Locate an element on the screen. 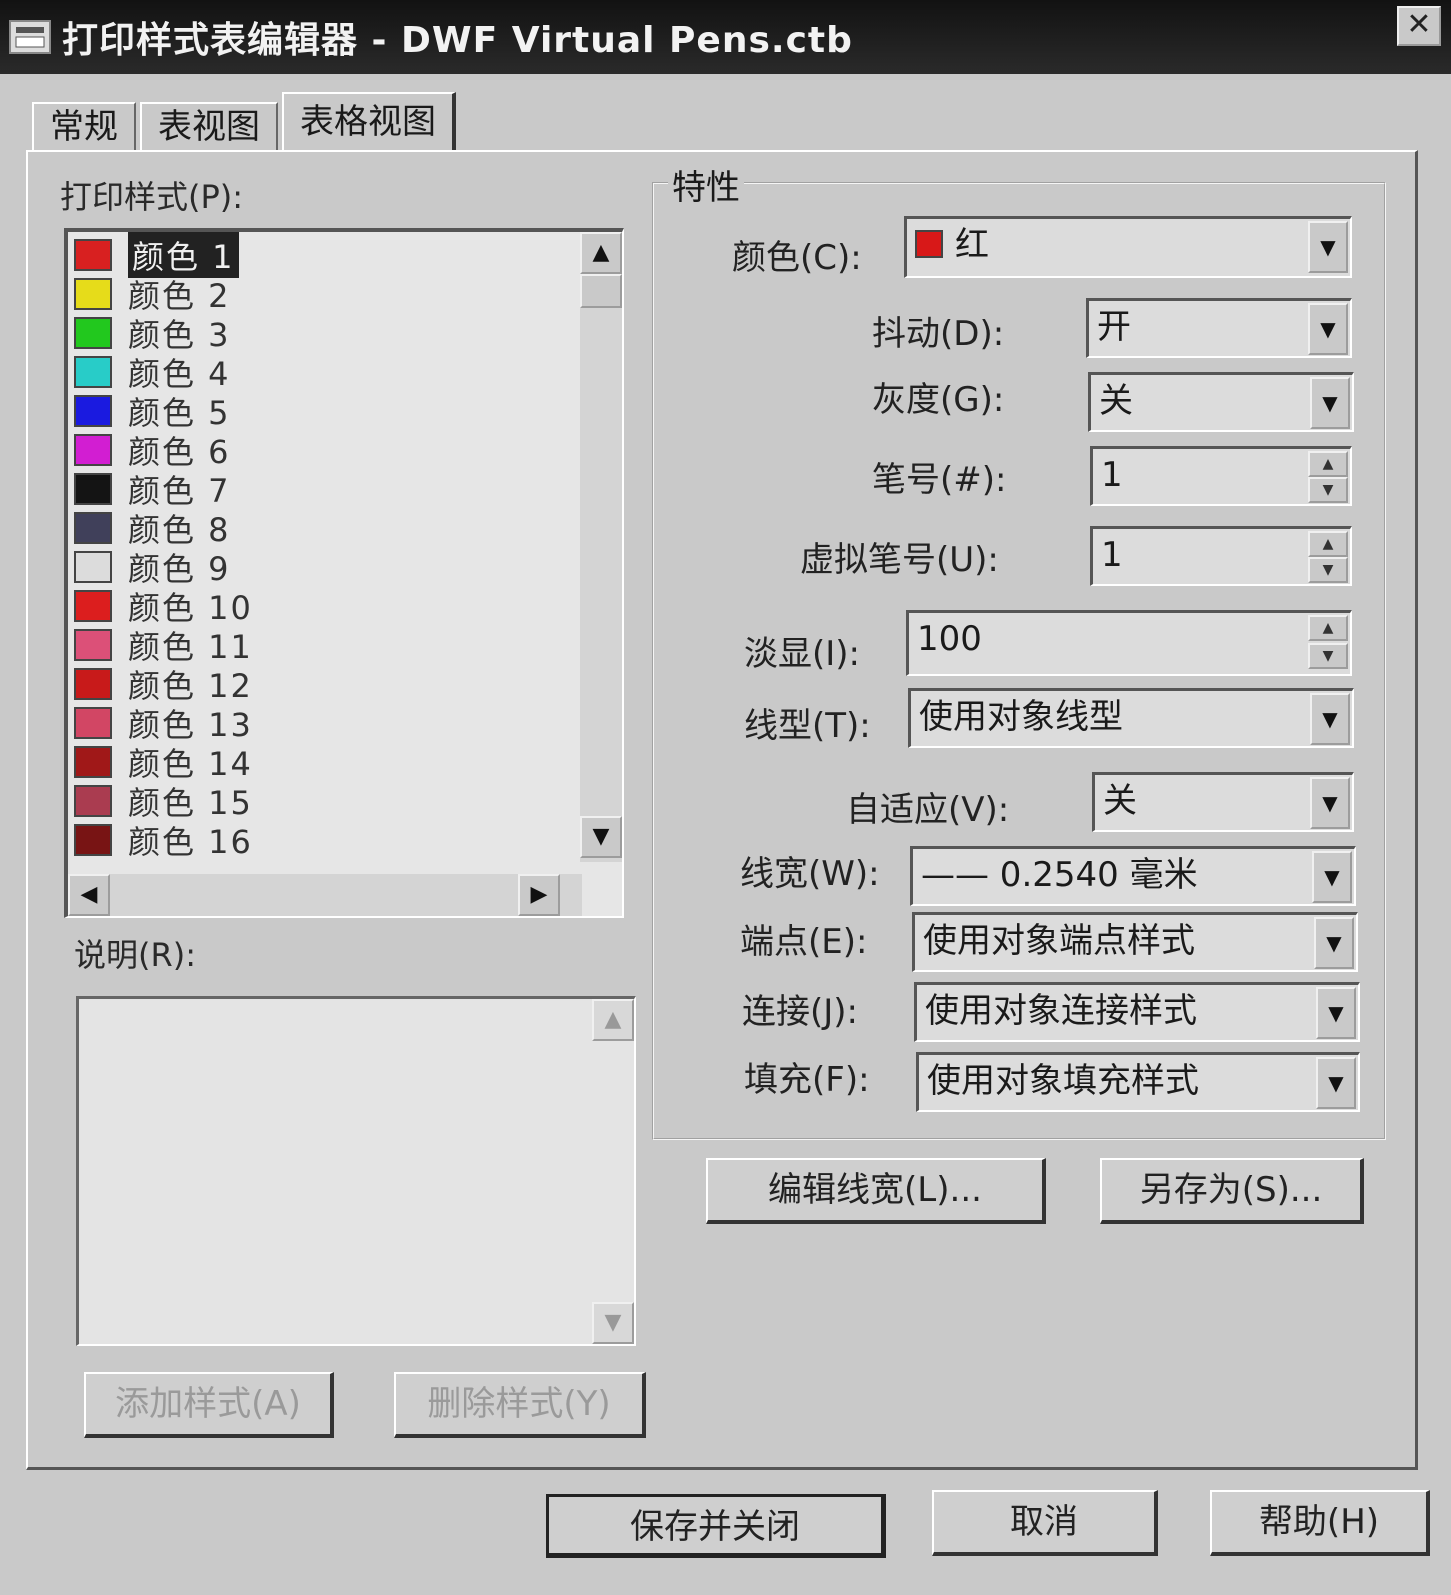 Image resolution: width=1451 pixels, height=1595 pixels. list-item: 颜色 8 is located at coordinates (152, 529).